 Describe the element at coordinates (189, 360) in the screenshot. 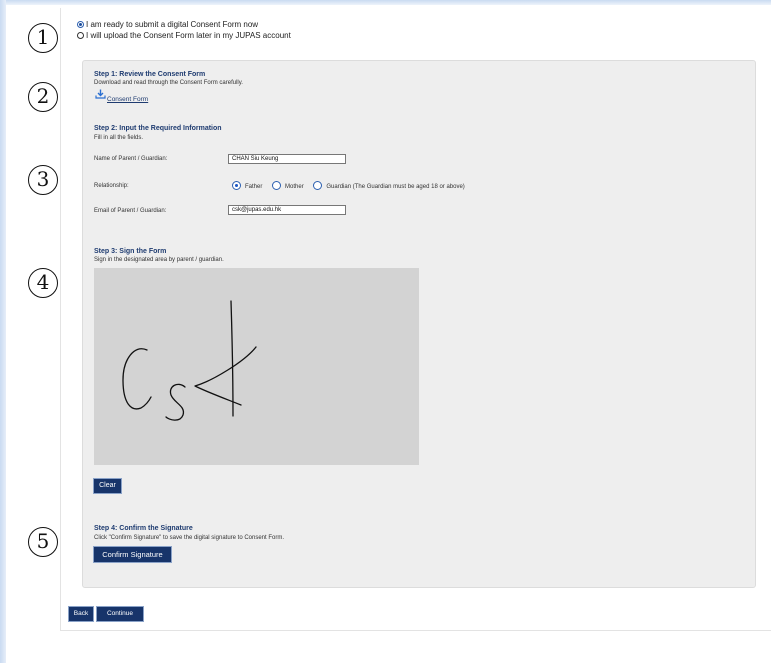

I see `signature-stroke` at that location.